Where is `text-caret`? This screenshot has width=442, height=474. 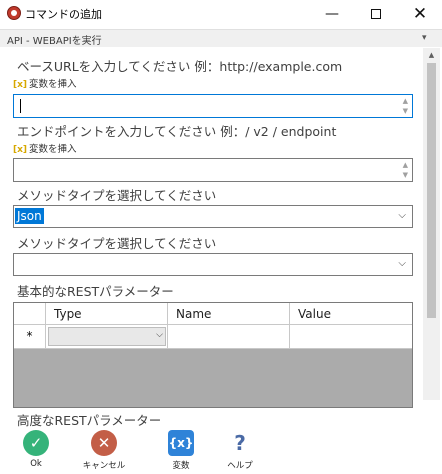
text-caret is located at coordinates (20, 106).